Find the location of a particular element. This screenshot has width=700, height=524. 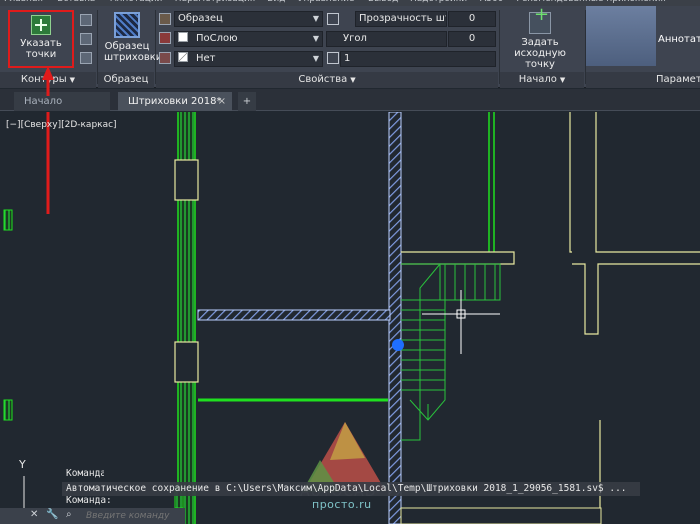

transparency-icon is located at coordinates (333, 19).